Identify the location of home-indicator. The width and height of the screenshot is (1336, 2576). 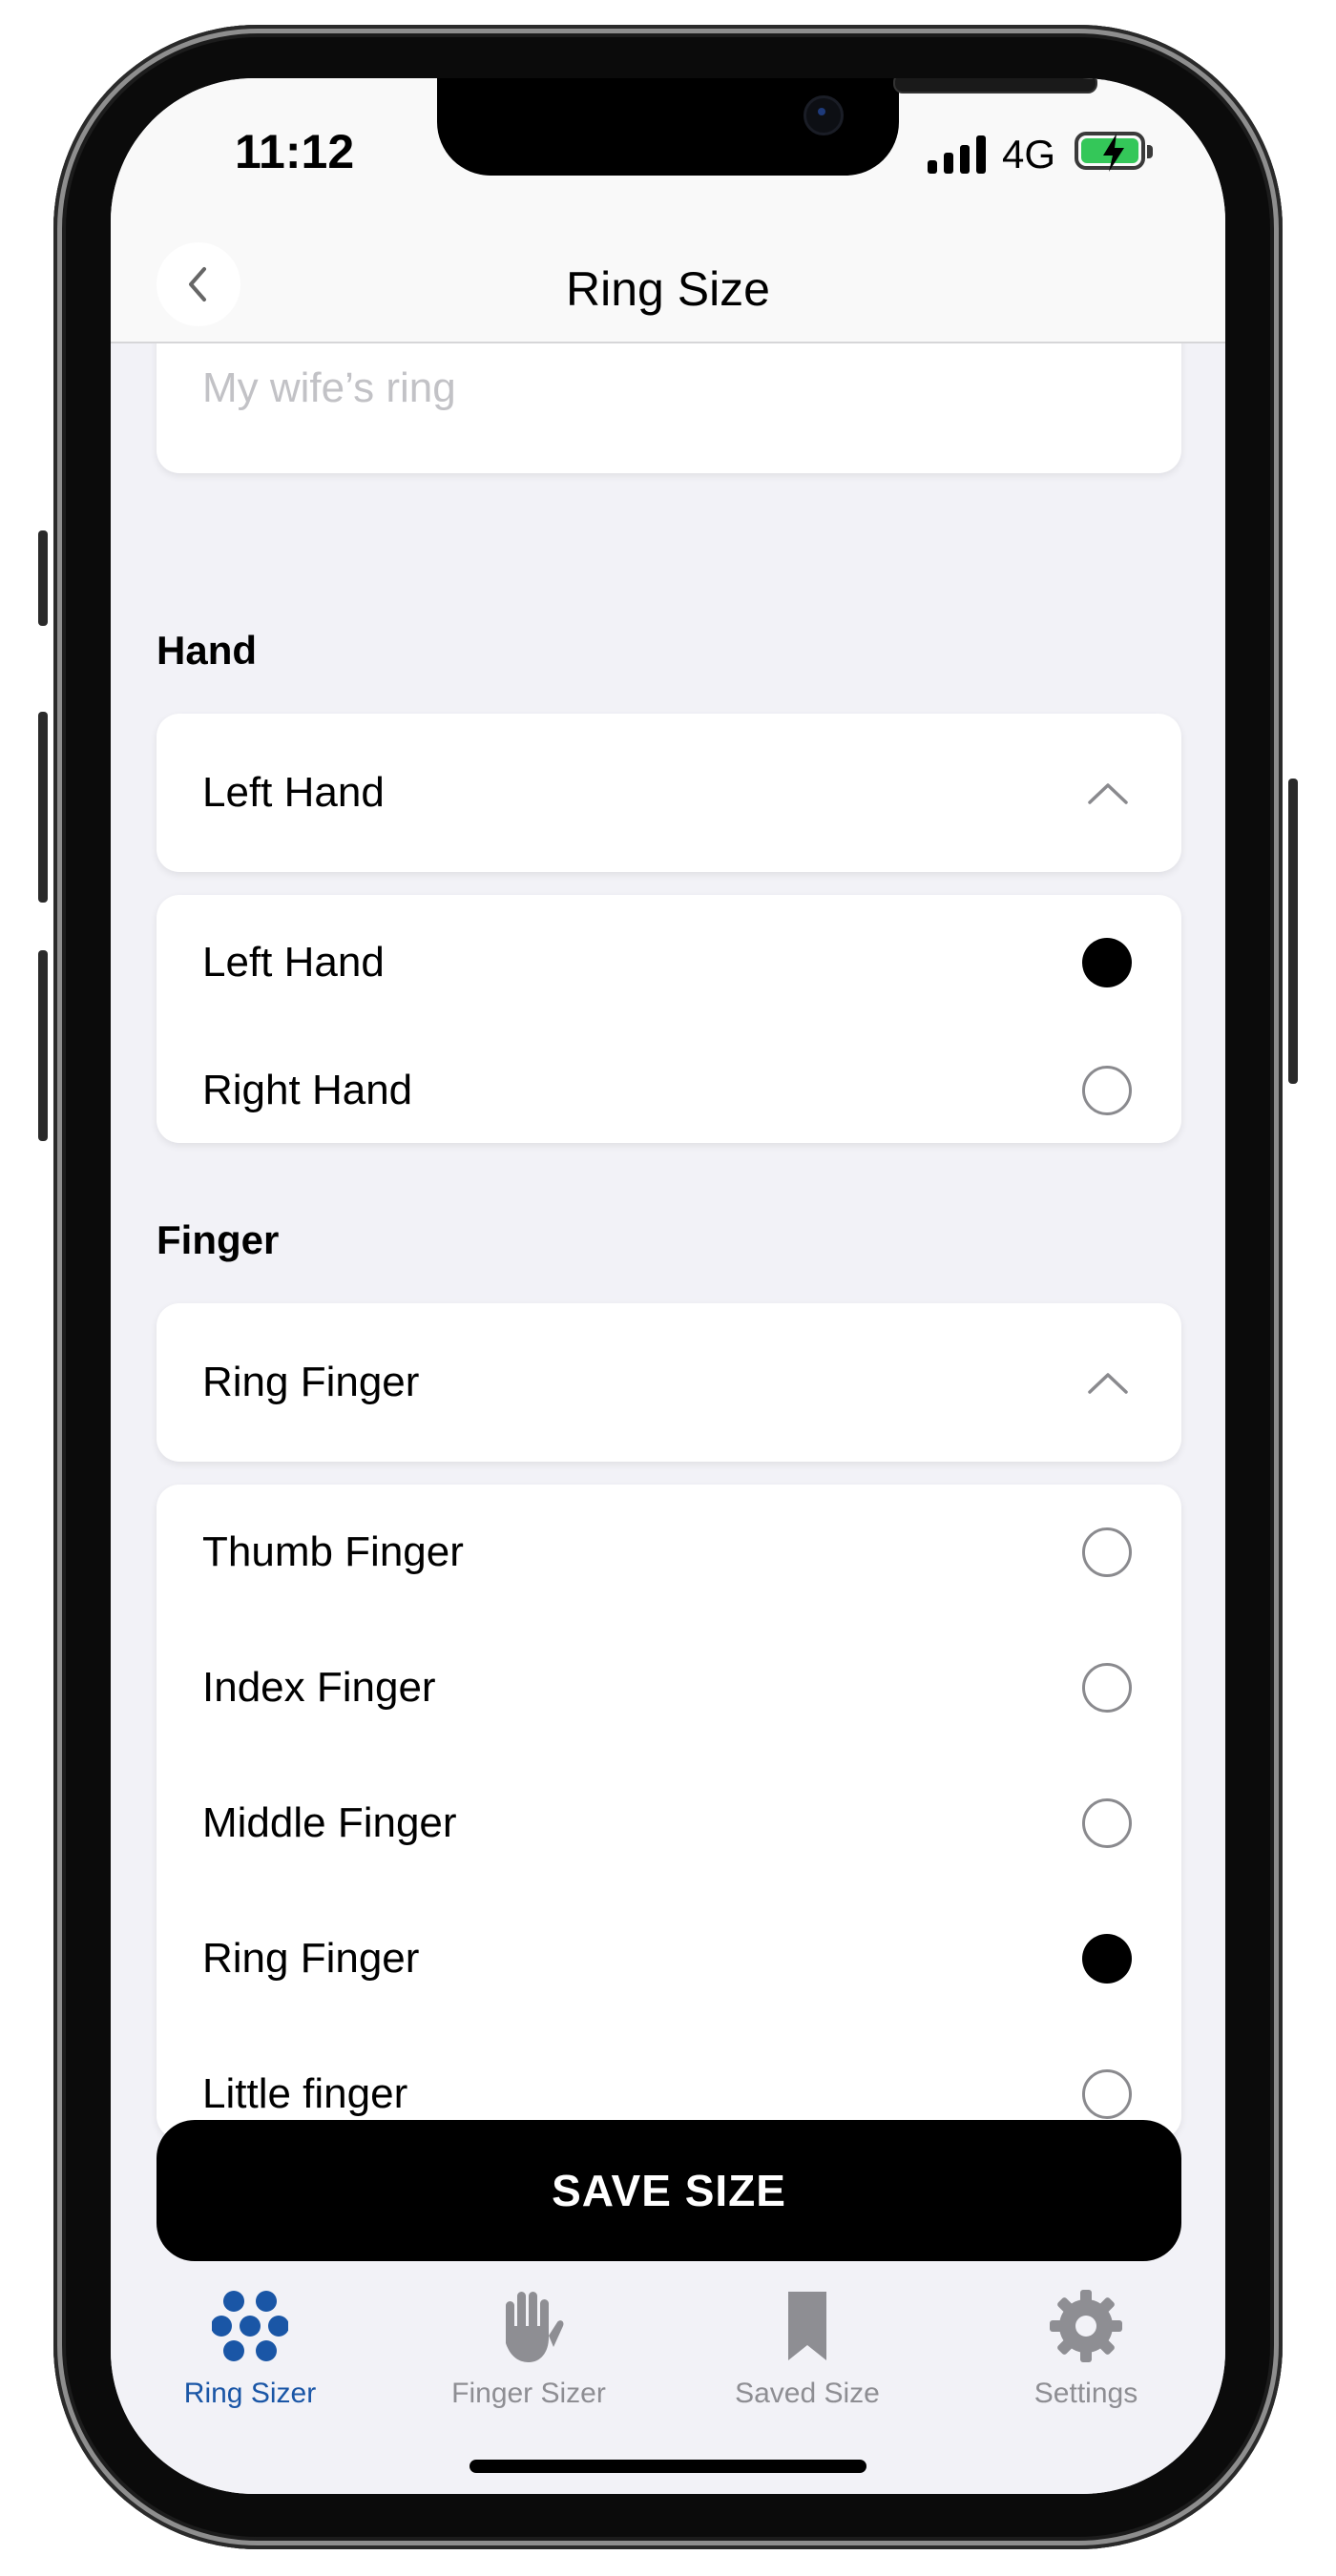
(668, 2466).